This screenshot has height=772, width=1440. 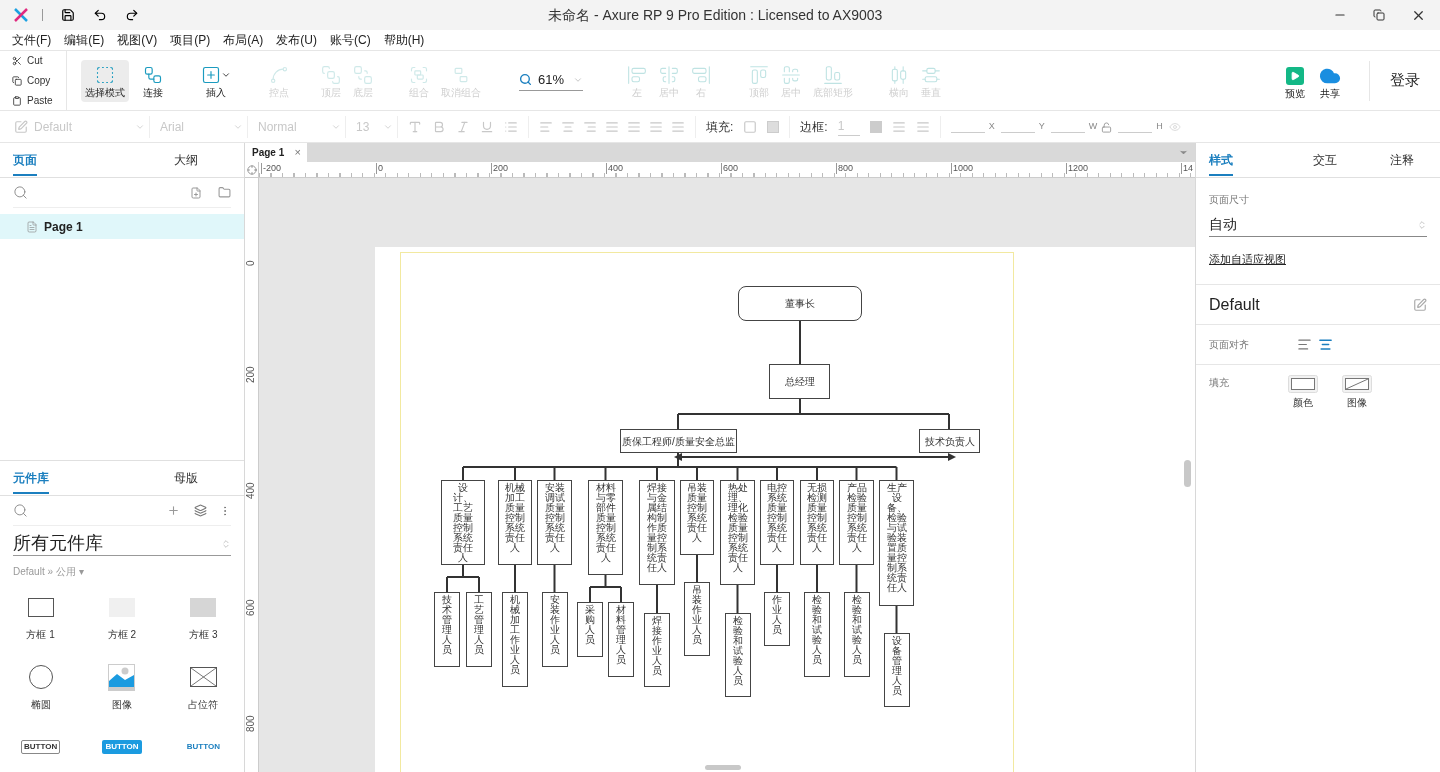 What do you see at coordinates (737, 655) in the screenshot?
I see `org-chart-node: 检验和试验人员` at bounding box center [737, 655].